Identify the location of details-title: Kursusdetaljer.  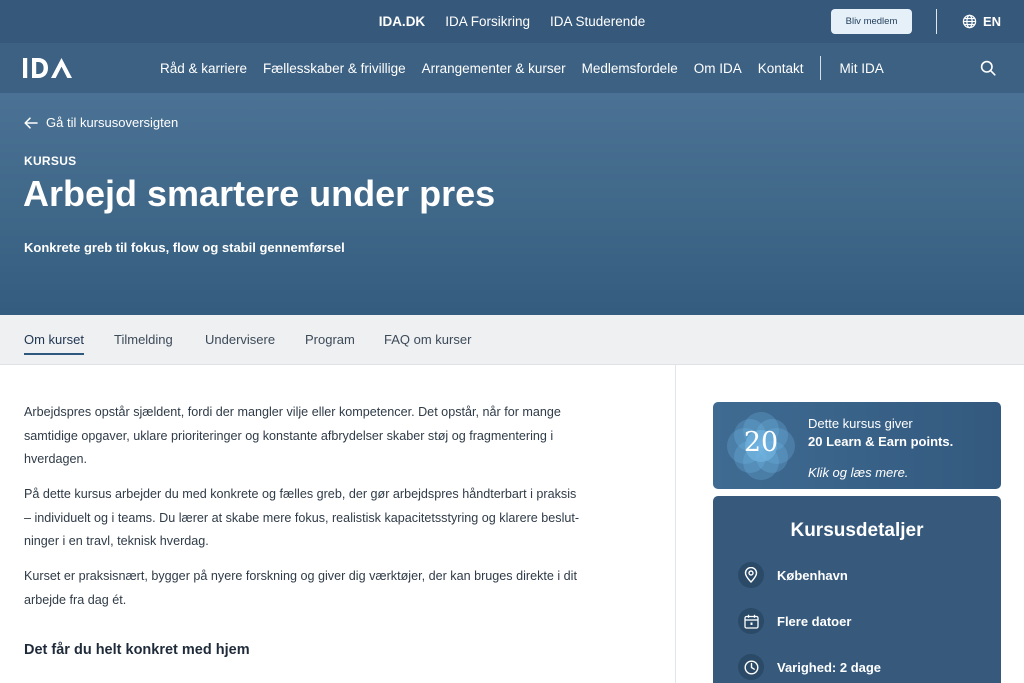
(857, 530).